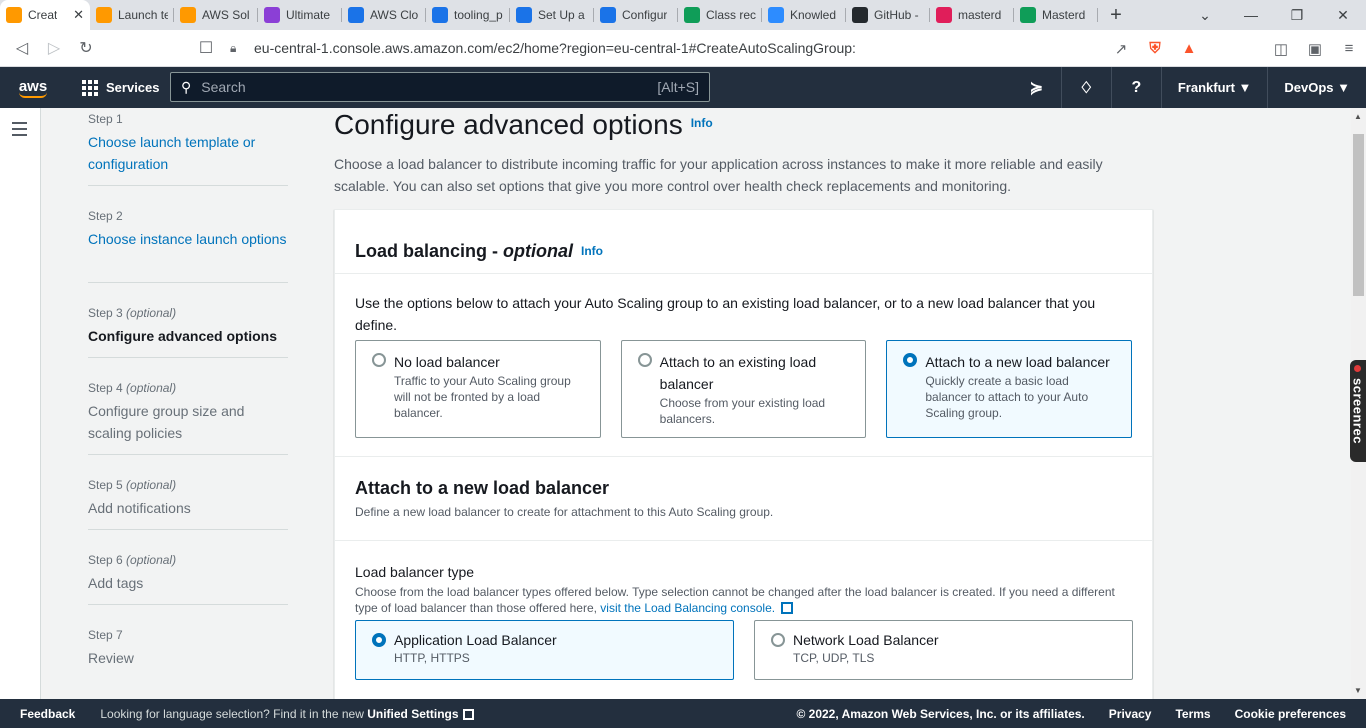 The width and height of the screenshot is (1366, 728). I want to click on minimize-button: —, so click(1251, 15).